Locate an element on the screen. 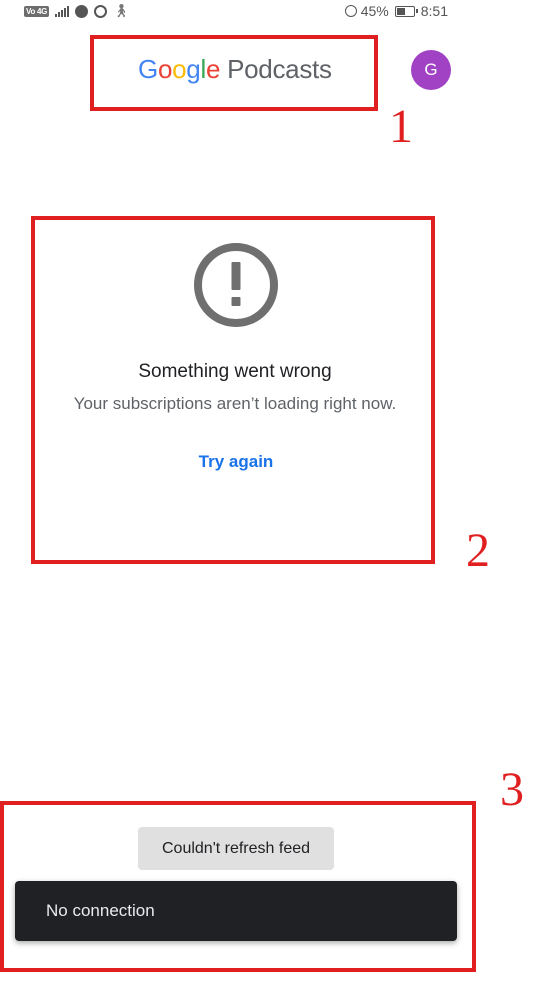 This screenshot has width=534, height=1006. carrier-badge: Vo 4G is located at coordinates (37, 11).